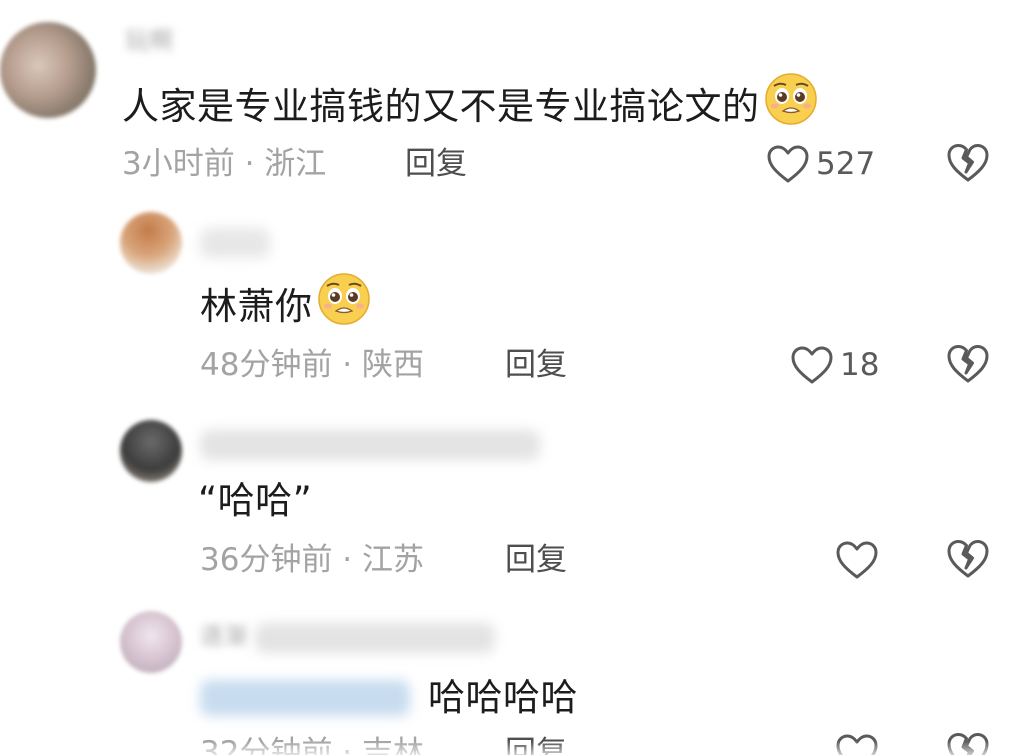 Image resolution: width=1035 pixels, height=755 pixels. I want to click on comment-text-content: 人家是专业搞钱的又不是专业搞论文的, so click(441, 106).